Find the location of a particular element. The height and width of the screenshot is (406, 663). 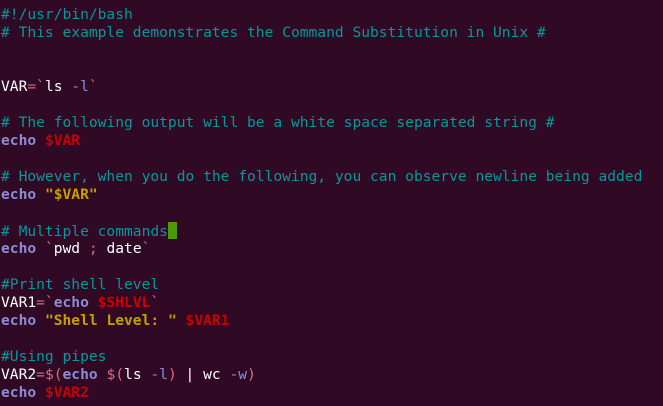

code-line: echo `pwd ; date` is located at coordinates (321, 249).